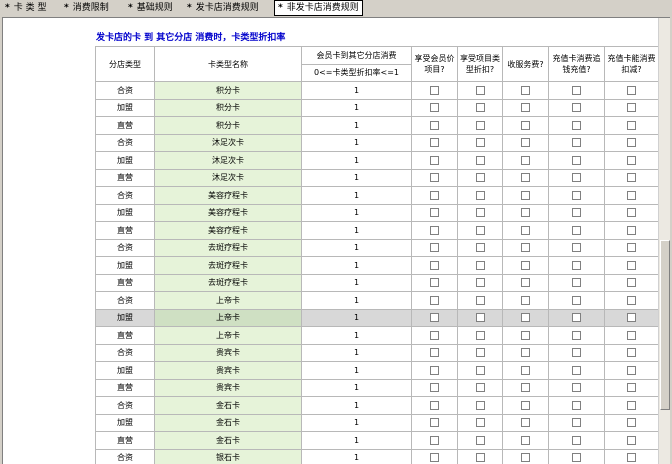 The image size is (672, 464). What do you see at coordinates (664, 241) in the screenshot?
I see `vertical-scrollbar` at bounding box center [664, 241].